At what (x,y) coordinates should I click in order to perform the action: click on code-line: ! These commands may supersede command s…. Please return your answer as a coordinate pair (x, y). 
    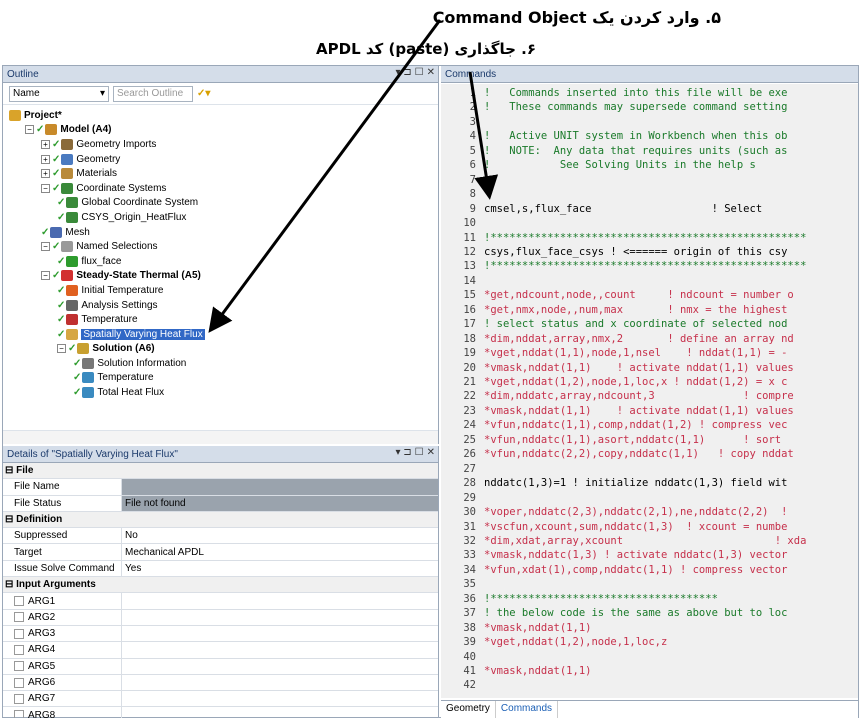
    Looking at the image, I should click on (636, 107).